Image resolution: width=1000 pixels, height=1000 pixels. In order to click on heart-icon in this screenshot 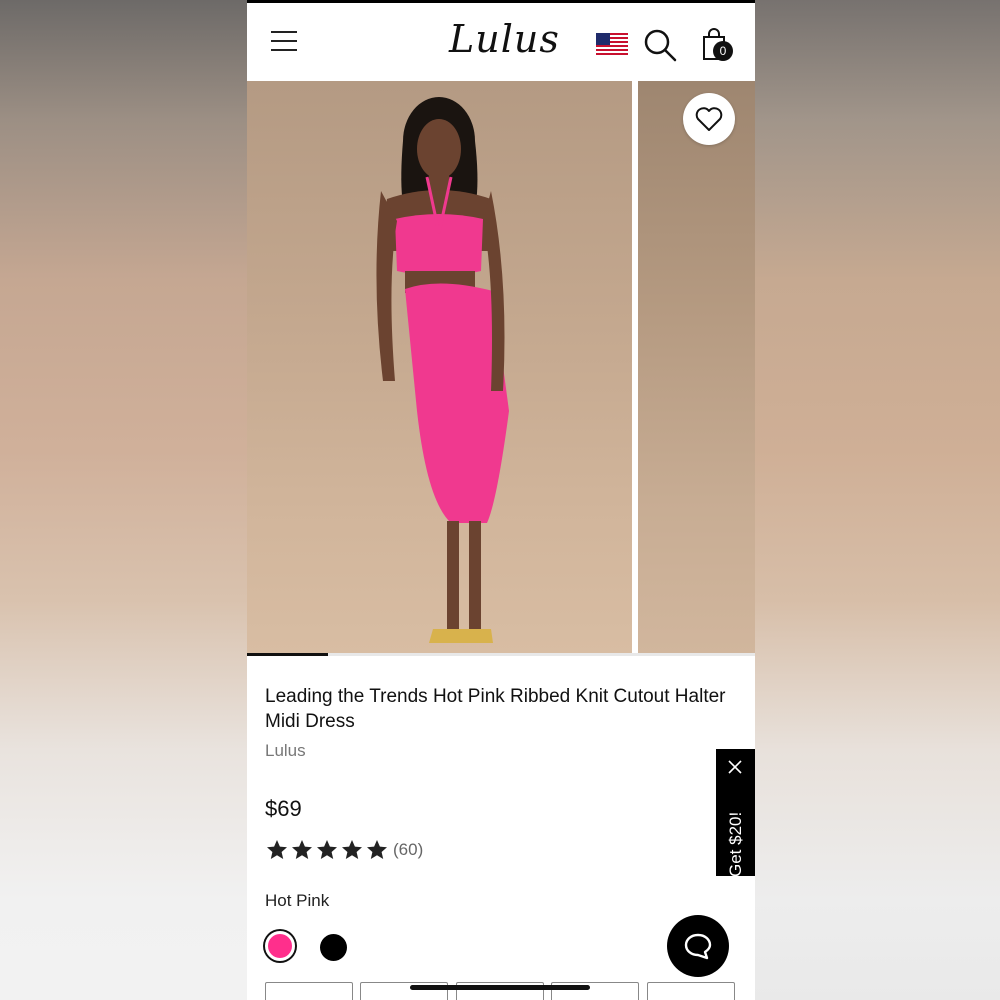, I will do `click(709, 119)`.